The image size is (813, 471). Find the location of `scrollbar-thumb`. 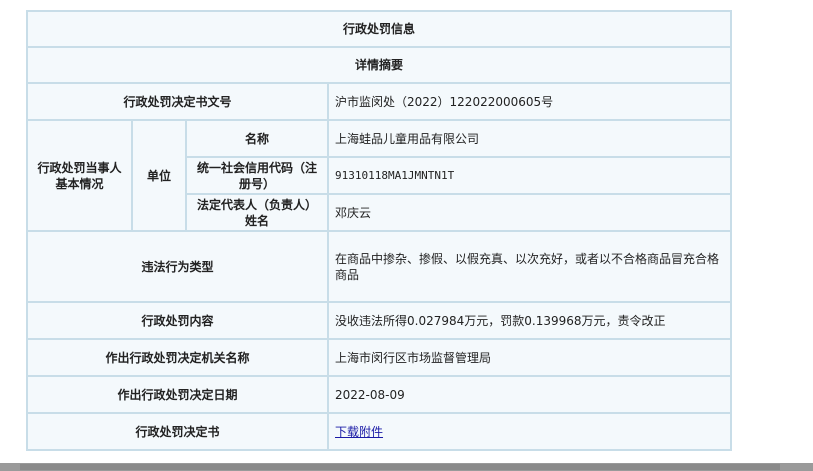

scrollbar-thumb is located at coordinates (400, 467).